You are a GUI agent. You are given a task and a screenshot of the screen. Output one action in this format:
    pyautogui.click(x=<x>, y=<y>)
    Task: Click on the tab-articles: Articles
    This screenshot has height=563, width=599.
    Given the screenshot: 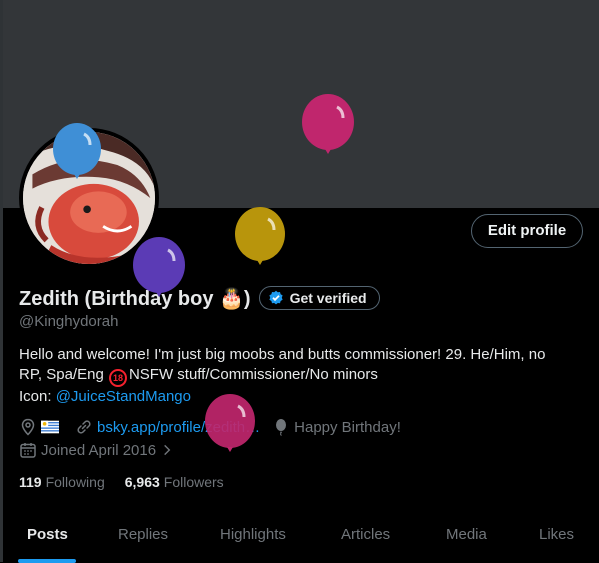 What is the action you would take?
    pyautogui.click(x=365, y=534)
    